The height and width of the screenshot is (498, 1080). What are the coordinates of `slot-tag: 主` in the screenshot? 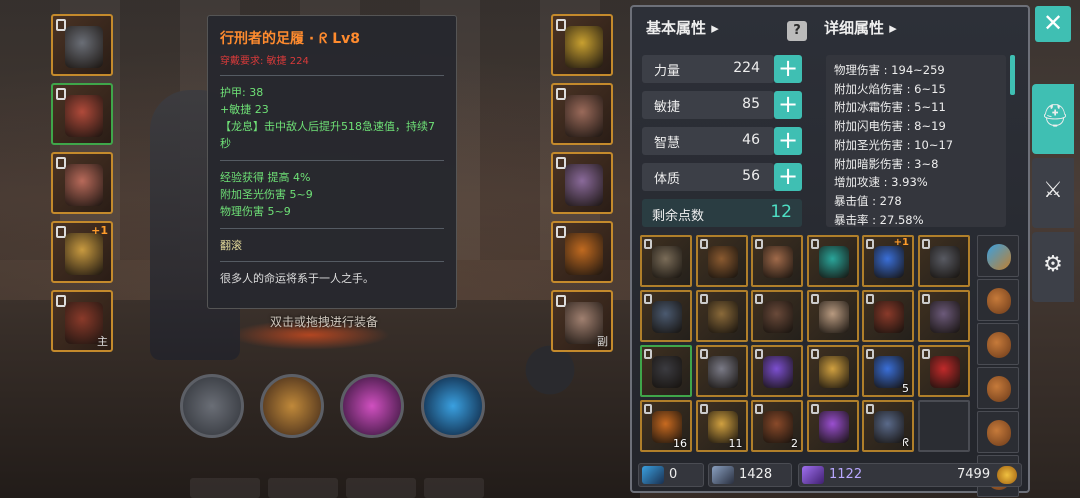 It's located at (102, 341).